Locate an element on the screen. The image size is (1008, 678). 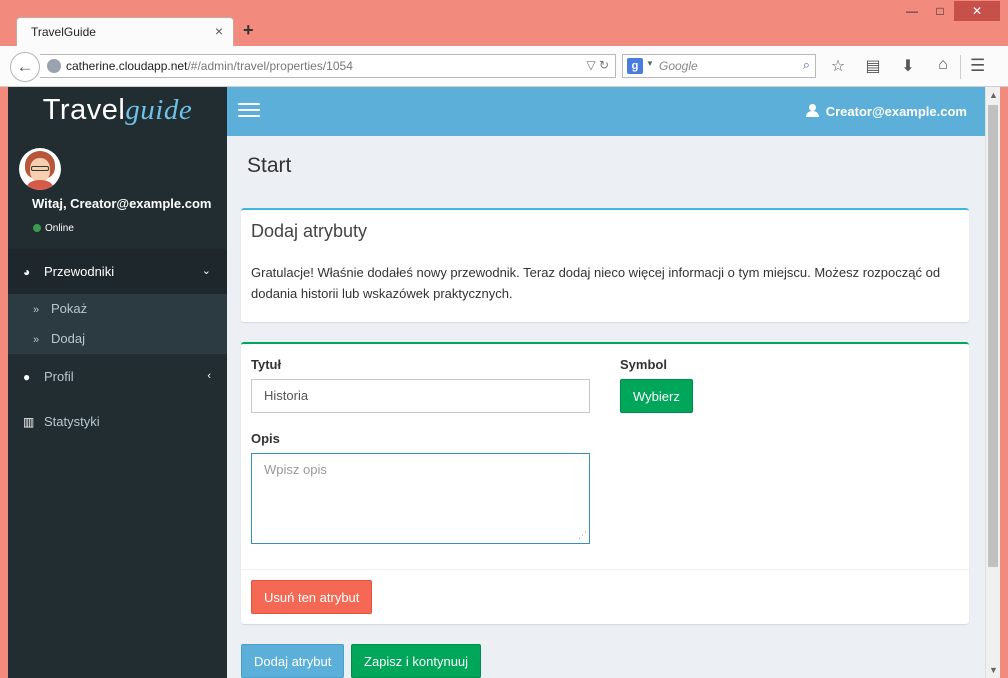
browser-titlebar: TravelGuide × + — □ ✕ is located at coordinates (504, 23).